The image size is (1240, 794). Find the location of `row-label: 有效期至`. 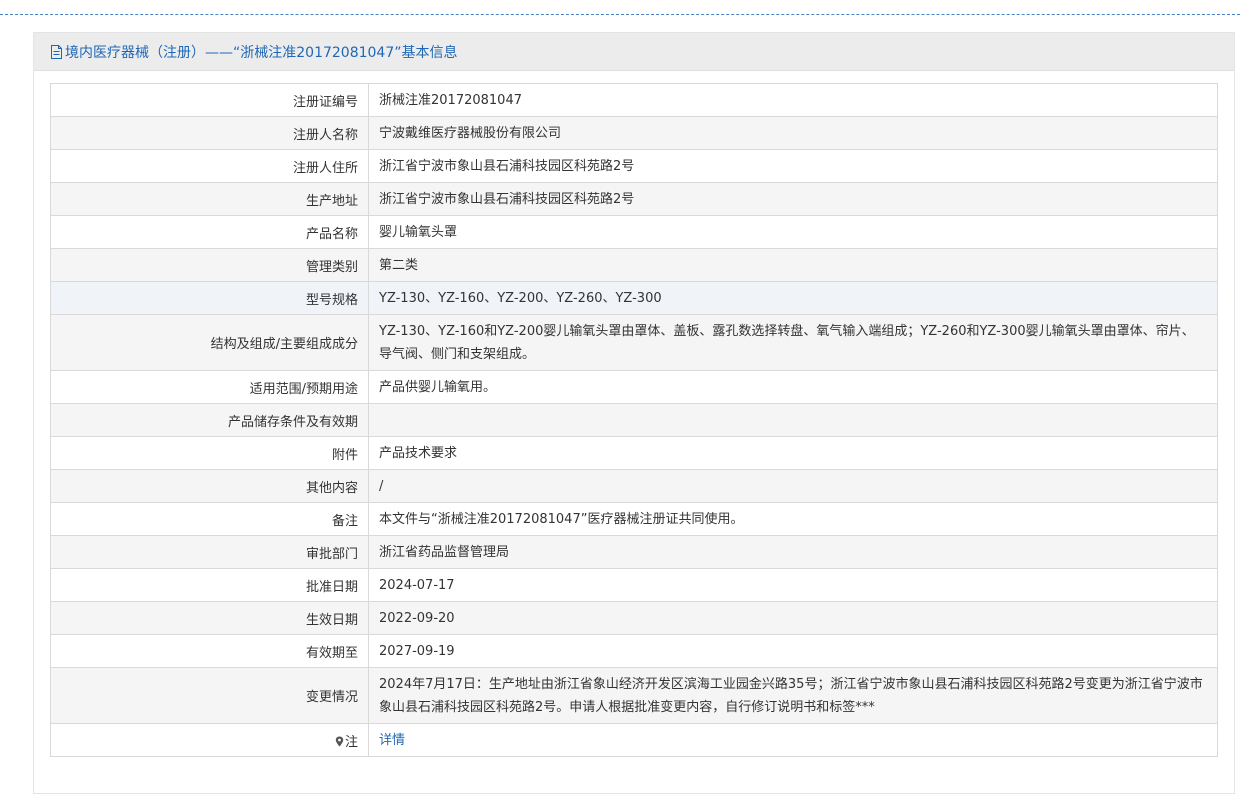

row-label: 有效期至 is located at coordinates (209, 651).